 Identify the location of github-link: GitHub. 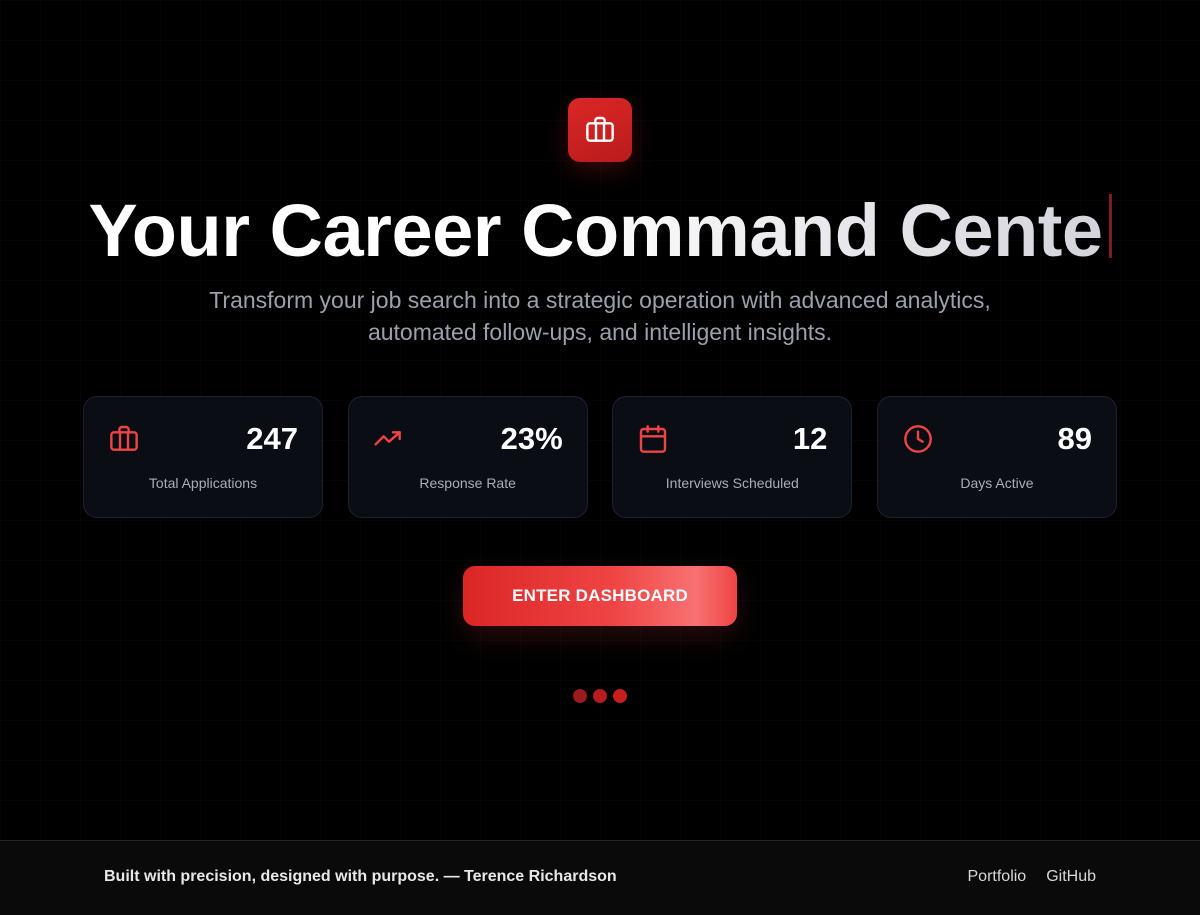
(1071, 877).